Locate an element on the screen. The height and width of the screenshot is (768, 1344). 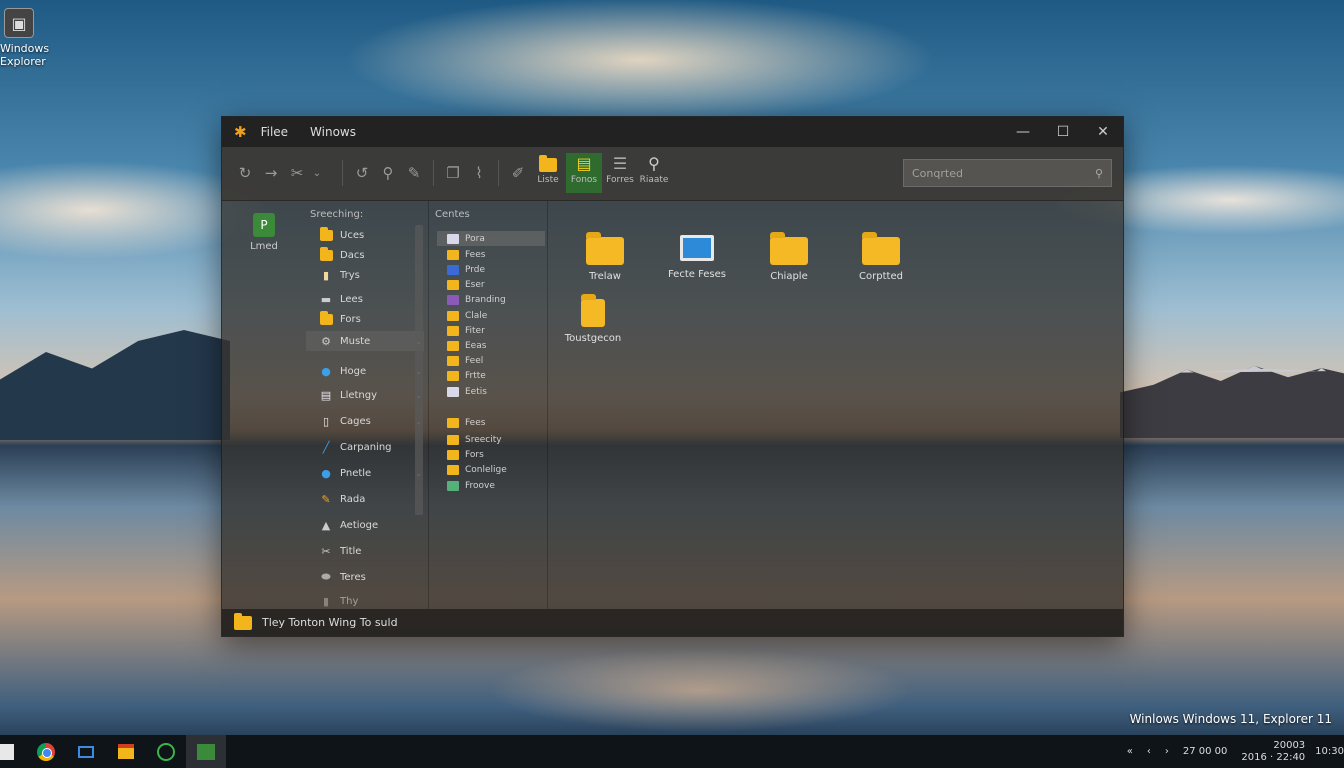
search-tool-button: ⚲ Riaate is located at coordinates (654, 173).